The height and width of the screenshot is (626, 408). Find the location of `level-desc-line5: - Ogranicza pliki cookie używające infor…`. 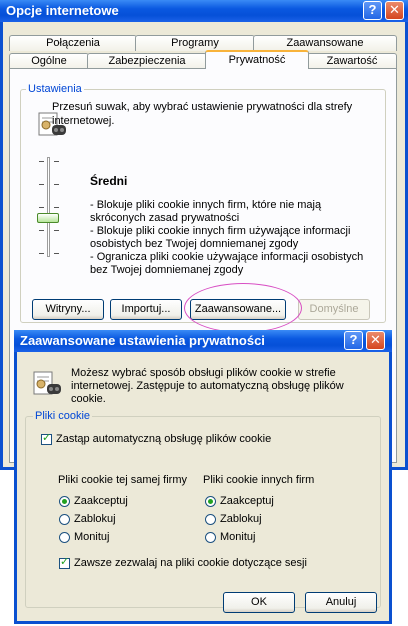

level-desc-line5: - Ogranicza pliki cookie używające infor… is located at coordinates (227, 257).